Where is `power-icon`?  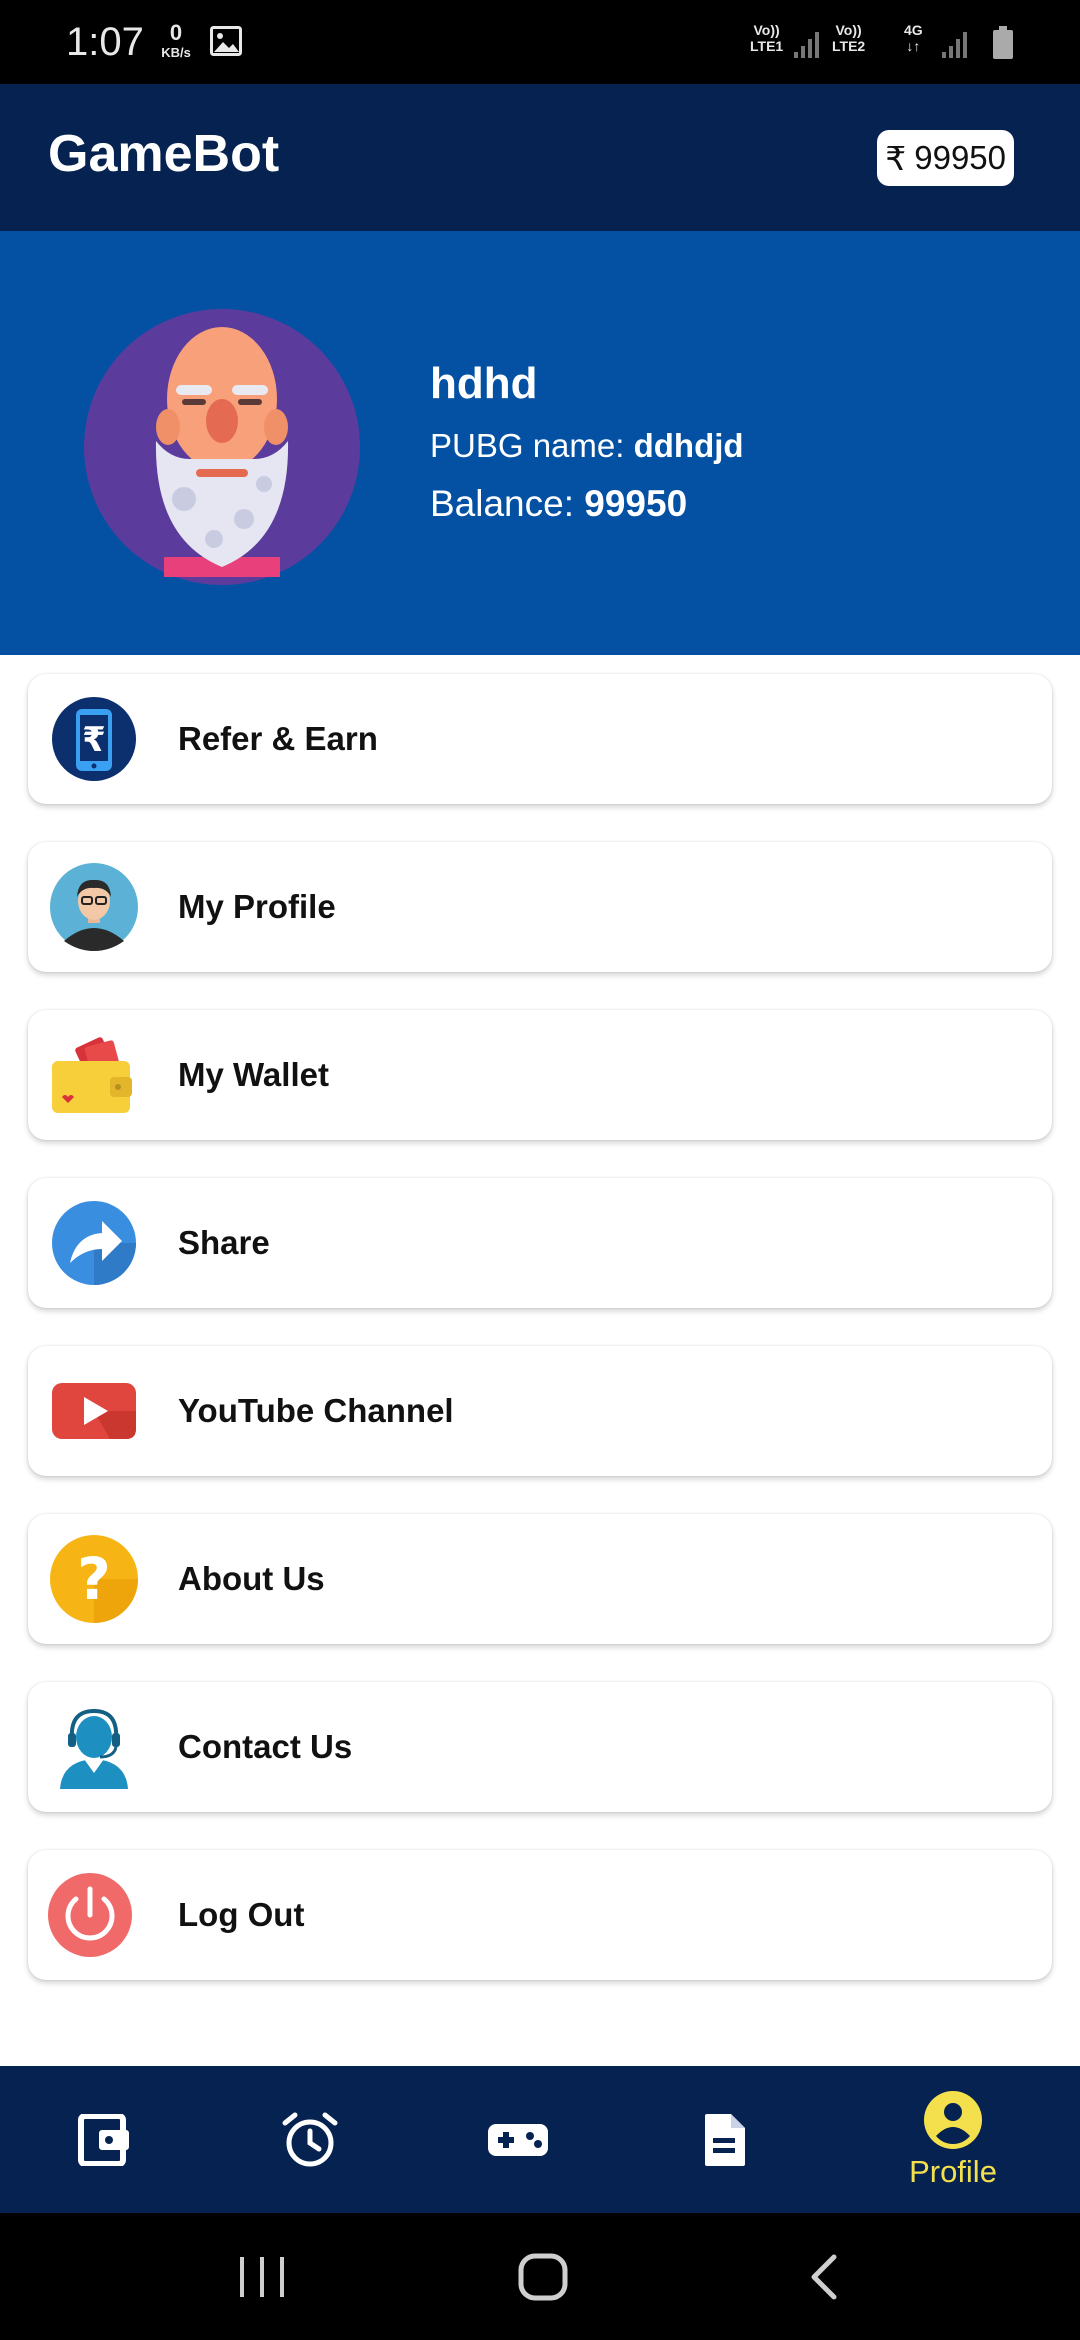
power-icon is located at coordinates (90, 1915).